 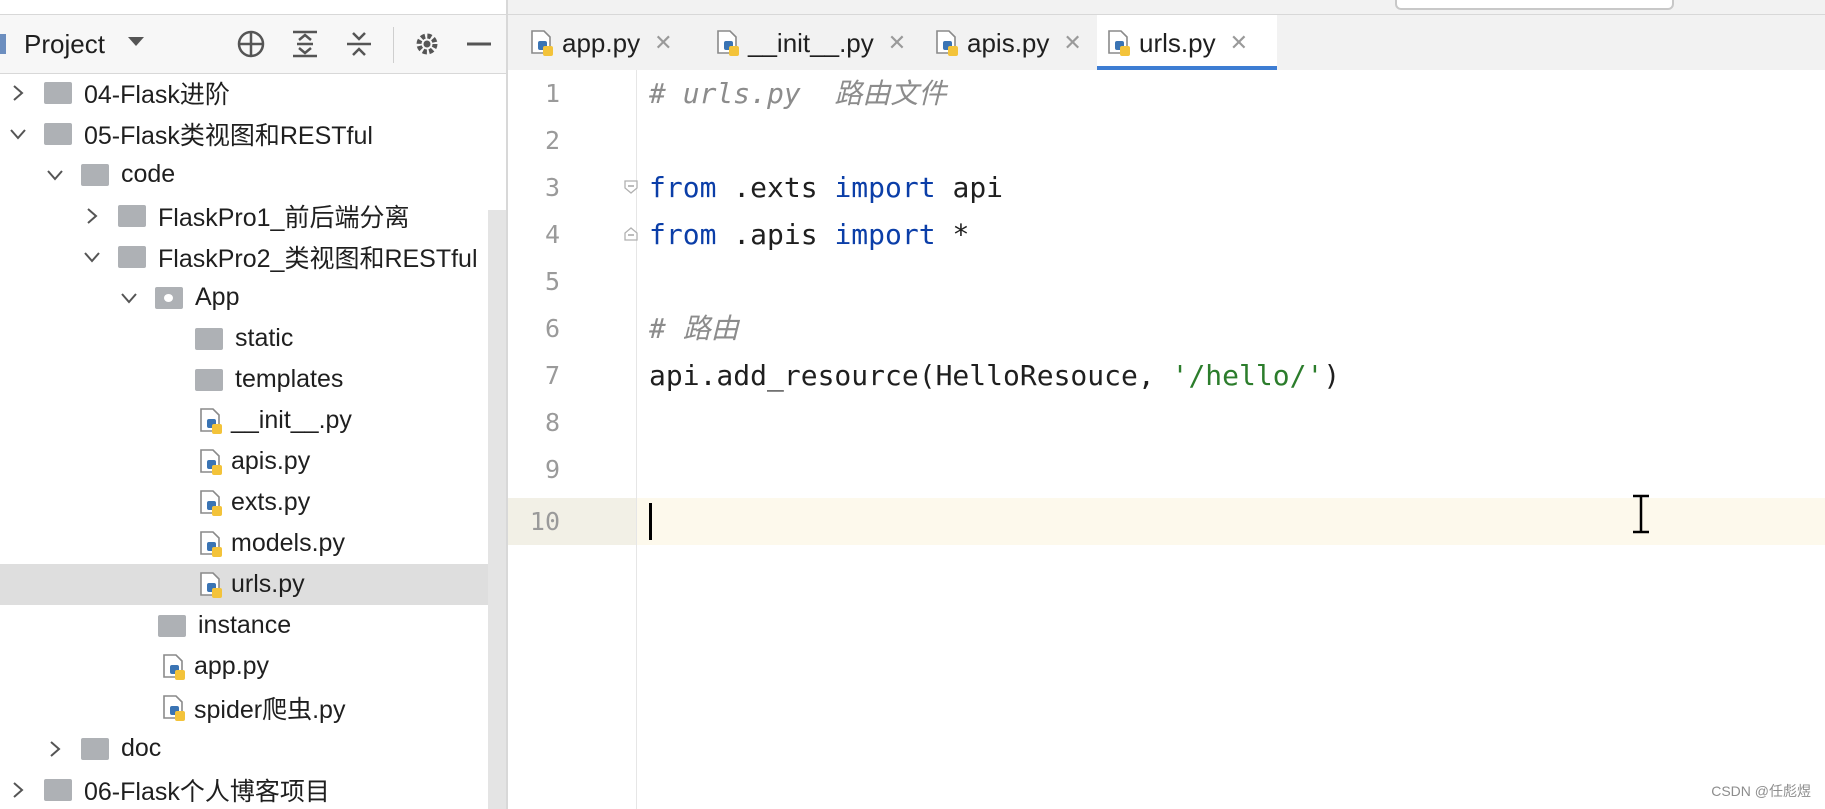 I want to click on tree-item-label: static, so click(x=264, y=338).